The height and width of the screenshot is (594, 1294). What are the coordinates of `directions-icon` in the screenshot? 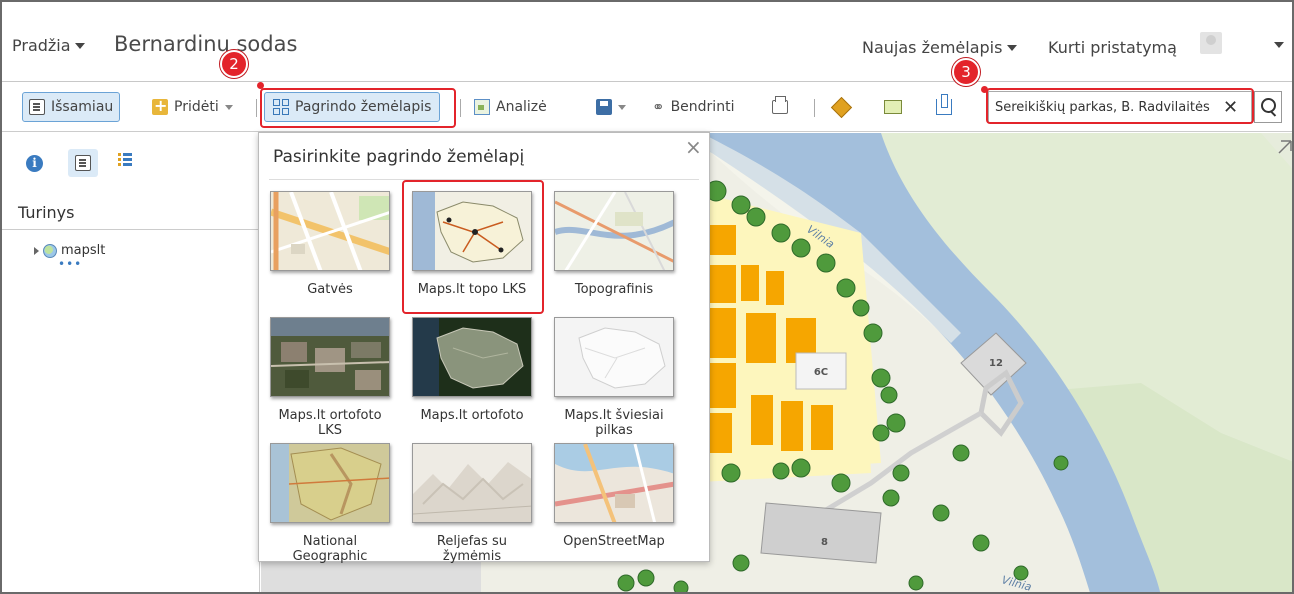 It's located at (841, 107).